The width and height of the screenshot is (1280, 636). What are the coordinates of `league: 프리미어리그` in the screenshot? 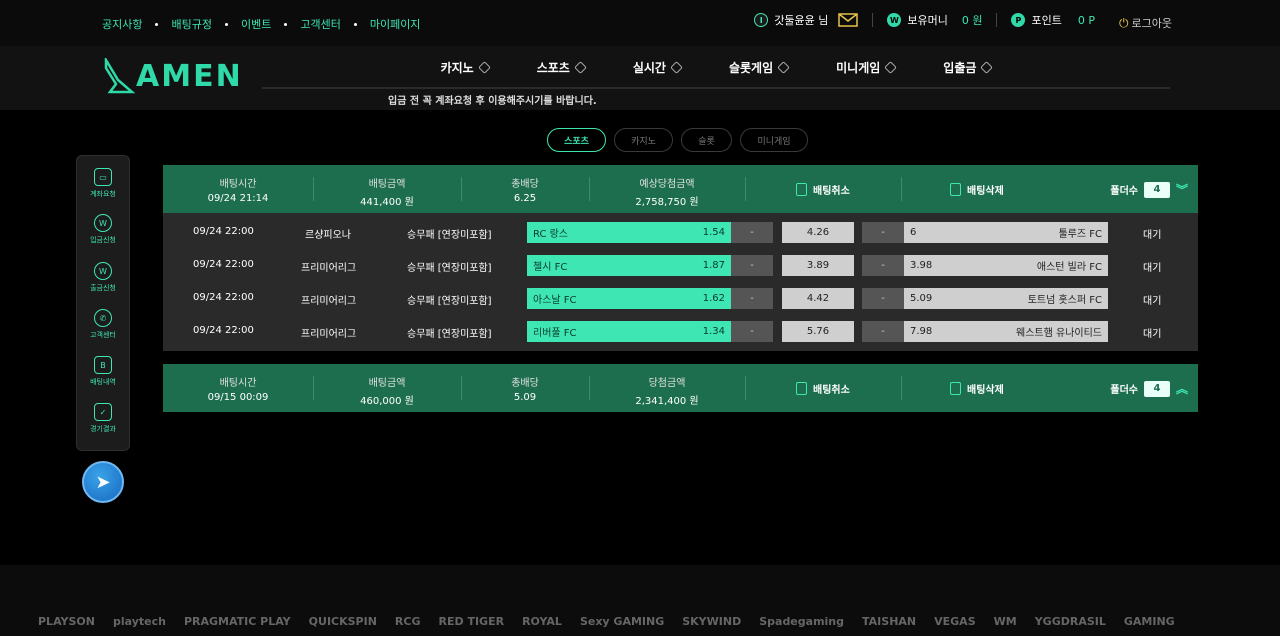 It's located at (329, 268).